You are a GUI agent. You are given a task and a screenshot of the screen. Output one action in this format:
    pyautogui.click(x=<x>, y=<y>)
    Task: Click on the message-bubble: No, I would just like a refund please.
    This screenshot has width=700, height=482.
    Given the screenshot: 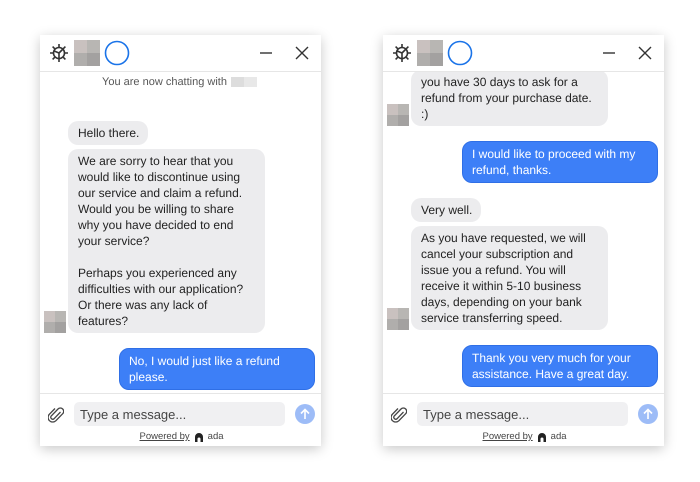 What is the action you would take?
    pyautogui.click(x=217, y=369)
    